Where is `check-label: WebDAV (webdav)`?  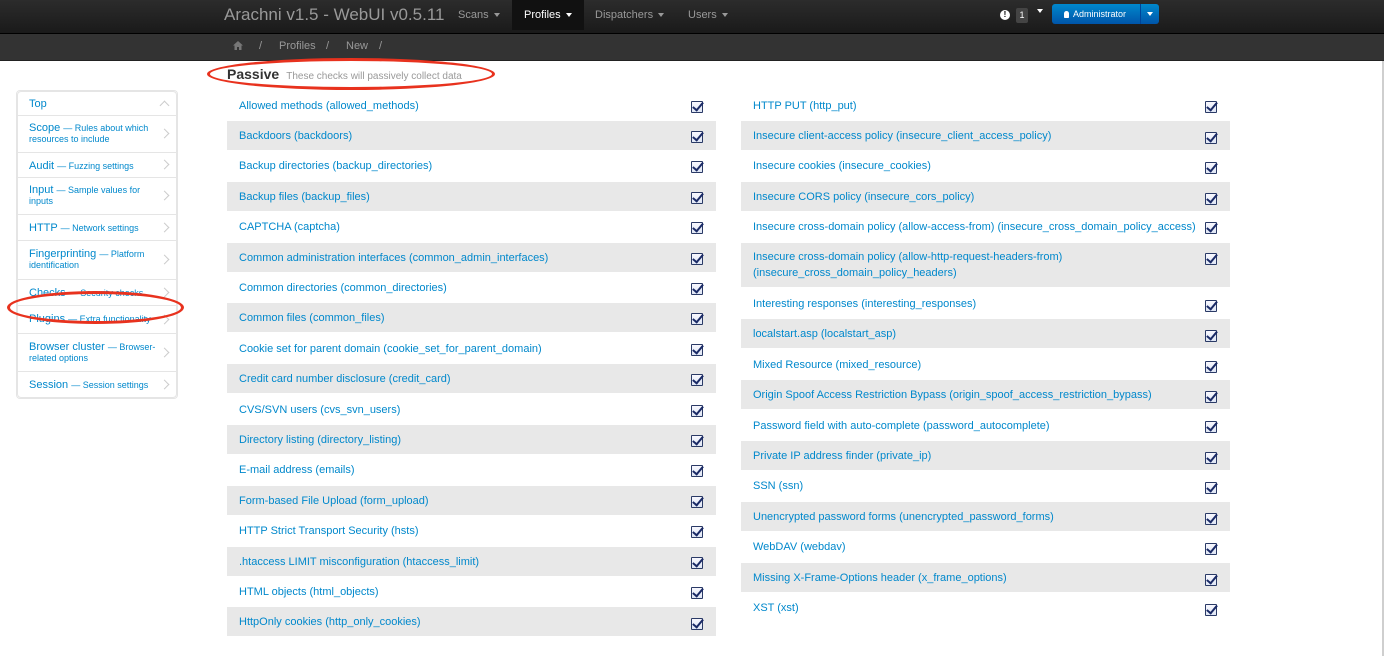
check-label: WebDAV (webdav) is located at coordinates (799, 547).